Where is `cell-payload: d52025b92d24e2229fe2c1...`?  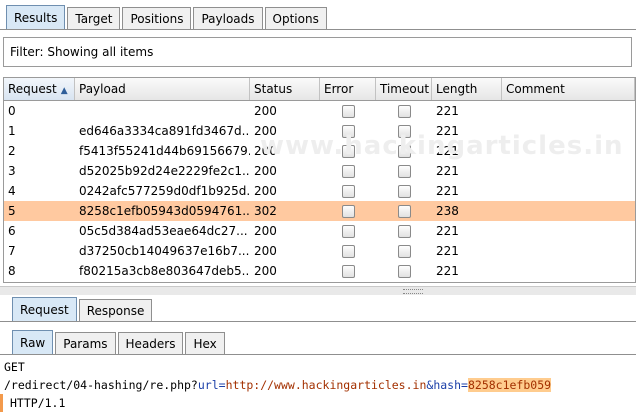 cell-payload: d52025b92d24e2229fe2c1... is located at coordinates (164, 171).